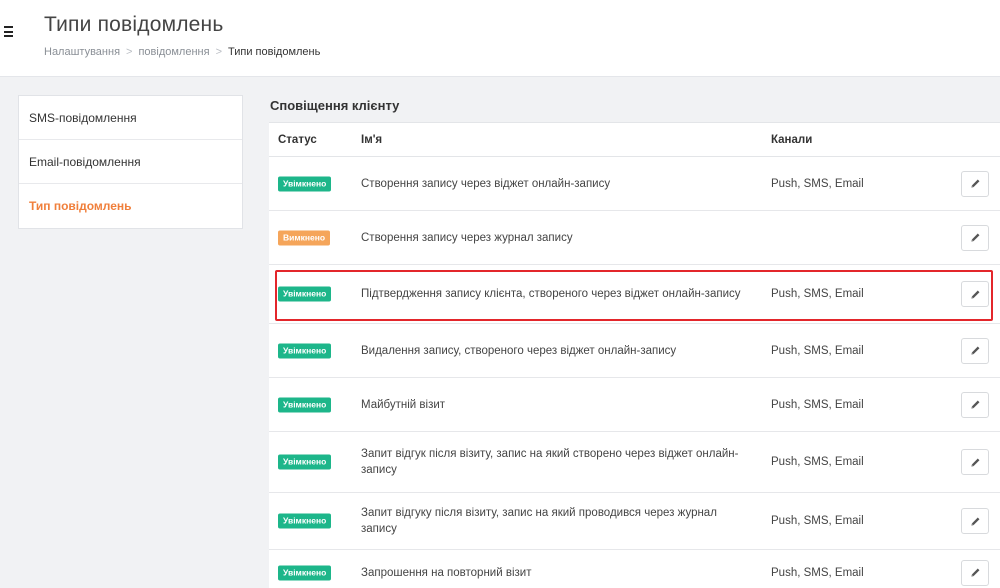 This screenshot has height=588, width=1000. I want to click on column-header-name: Ім'я, so click(372, 140).